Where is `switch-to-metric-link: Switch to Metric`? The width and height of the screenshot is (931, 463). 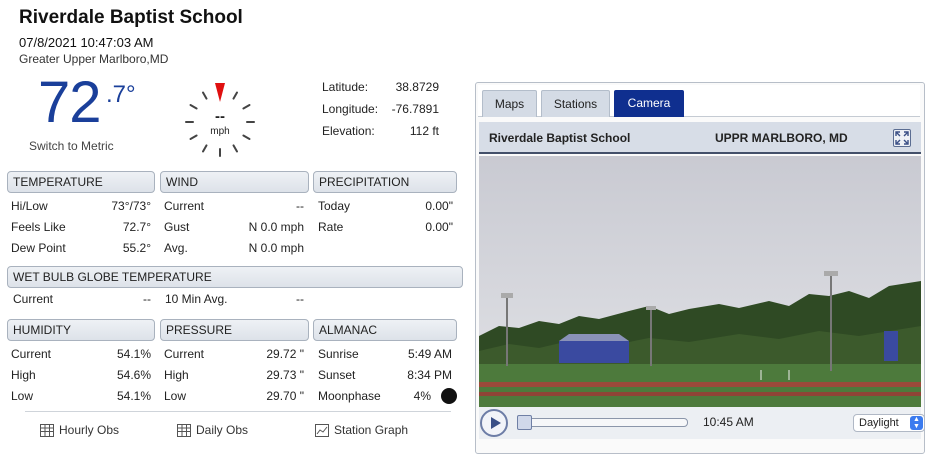 switch-to-metric-link: Switch to Metric is located at coordinates (71, 146).